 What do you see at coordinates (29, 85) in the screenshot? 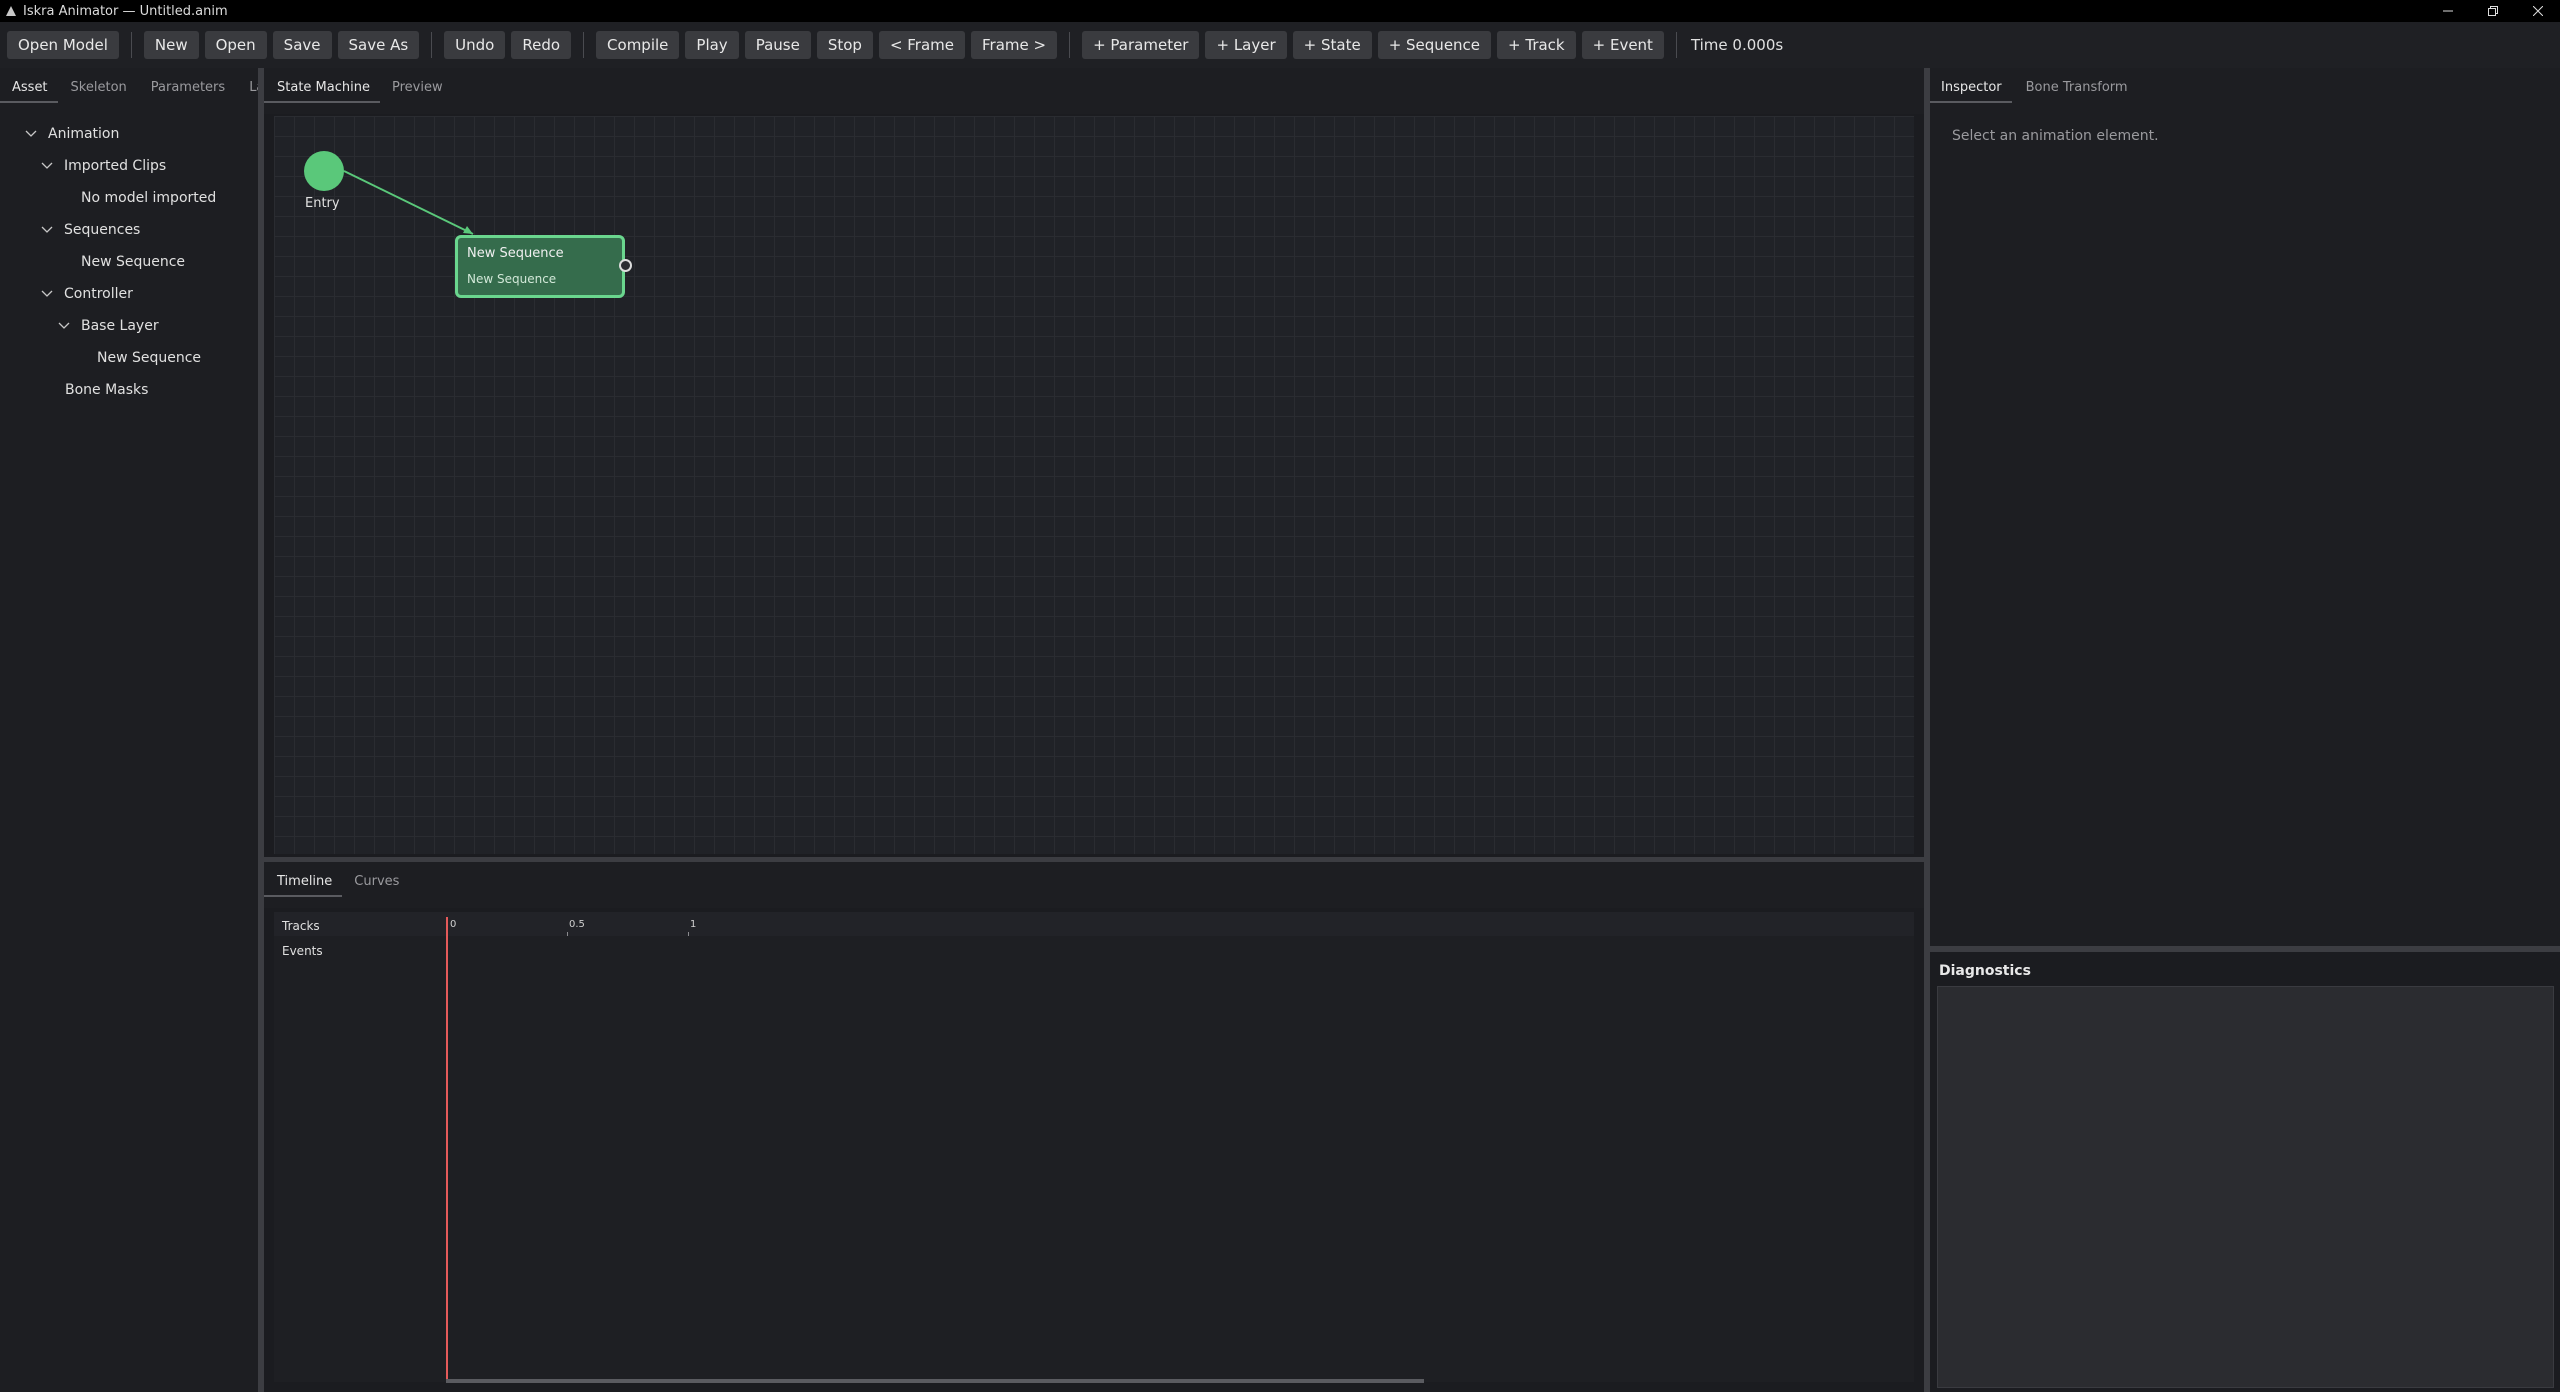
I see `tab-asset: Asset` at bounding box center [29, 85].